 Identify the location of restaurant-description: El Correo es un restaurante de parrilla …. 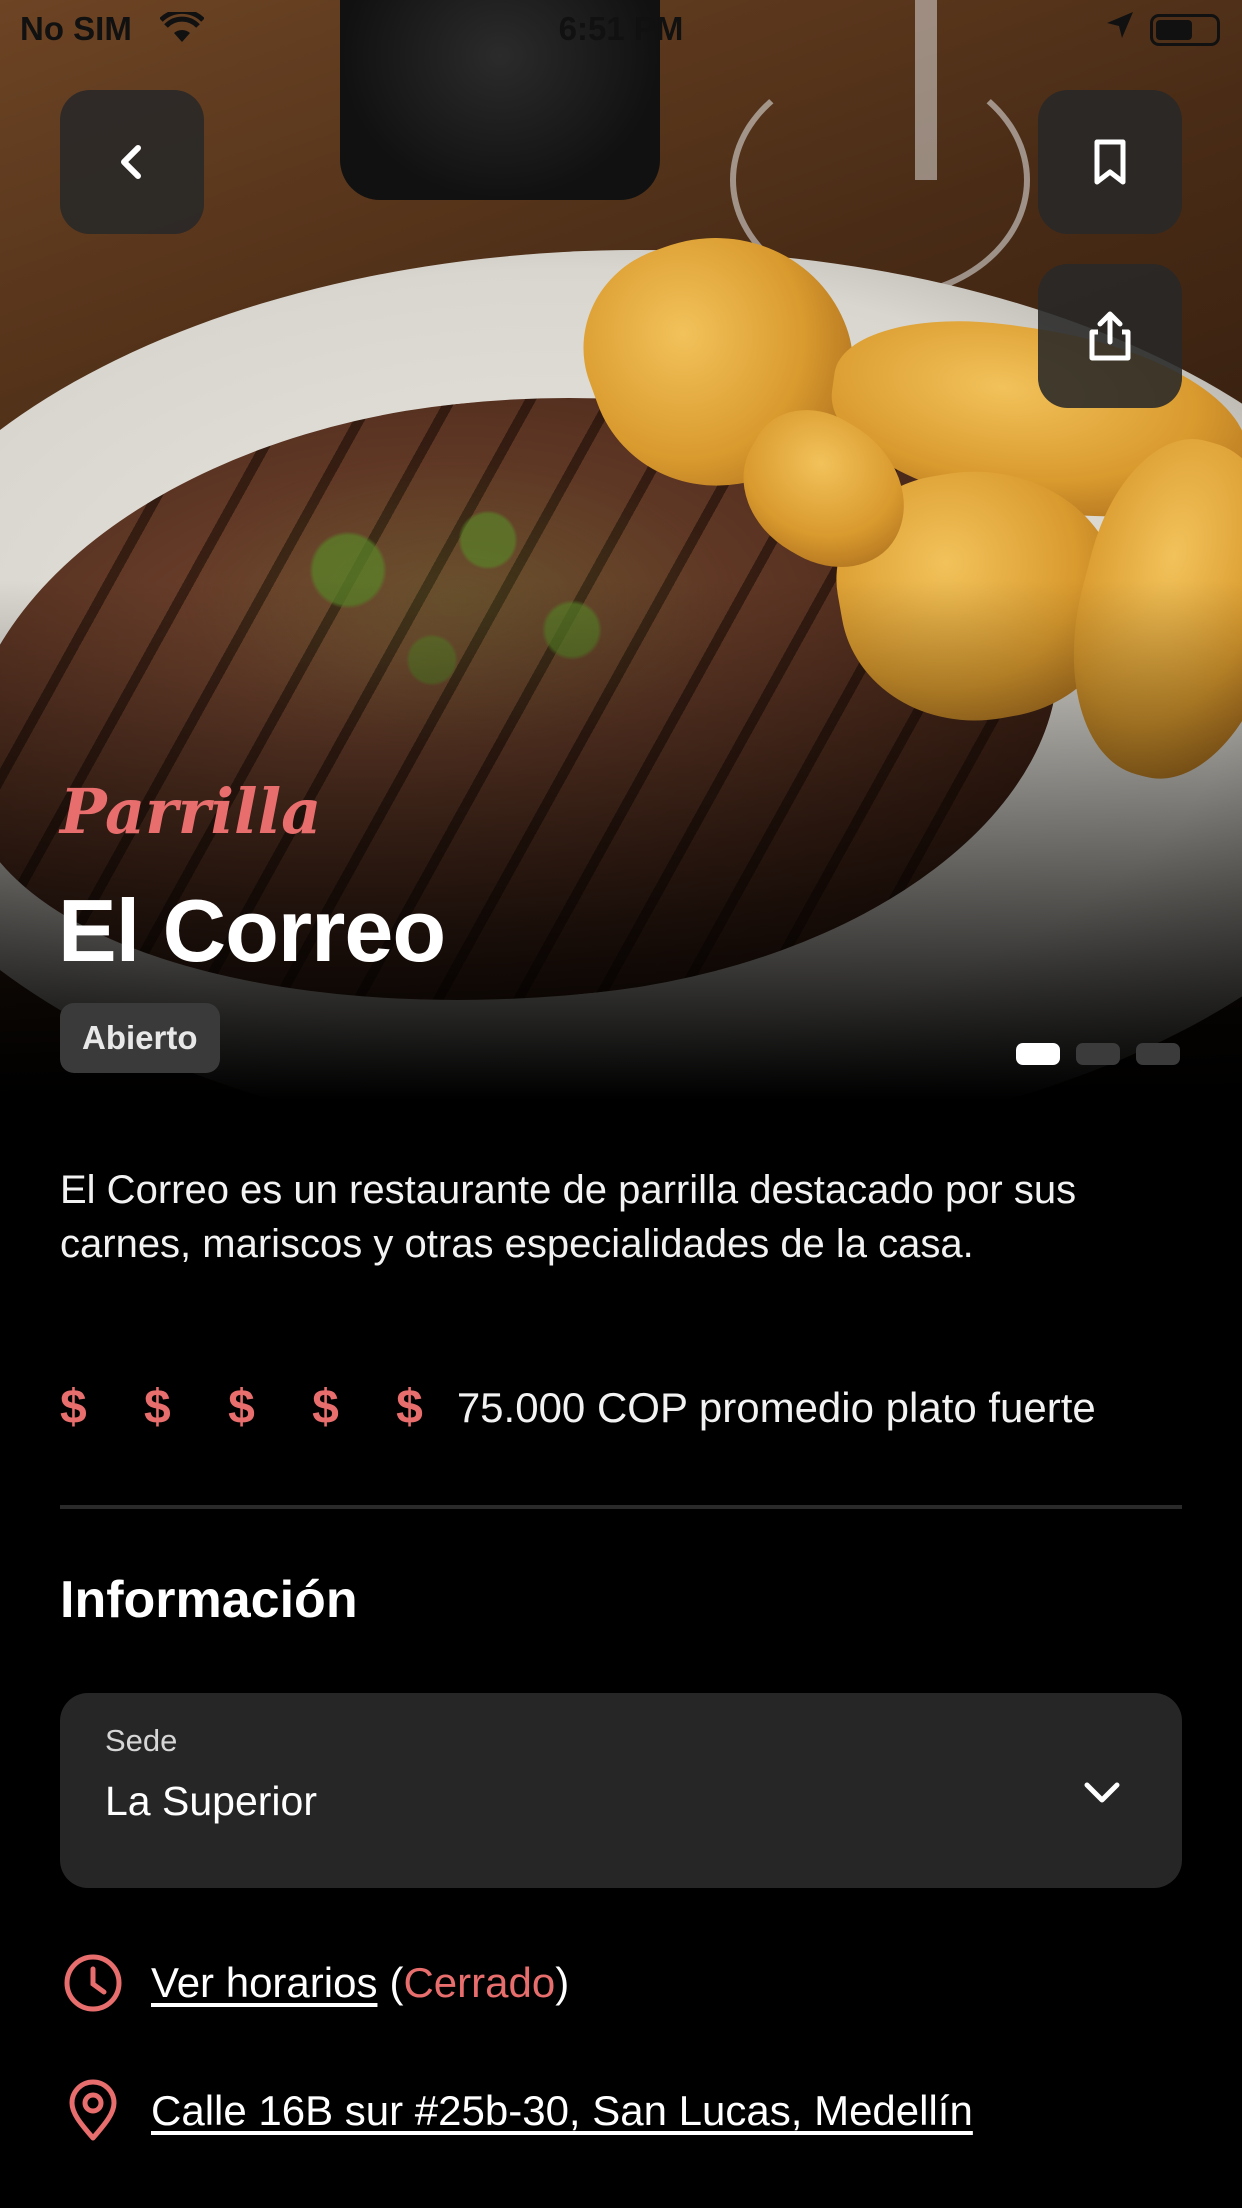
(568, 1217).